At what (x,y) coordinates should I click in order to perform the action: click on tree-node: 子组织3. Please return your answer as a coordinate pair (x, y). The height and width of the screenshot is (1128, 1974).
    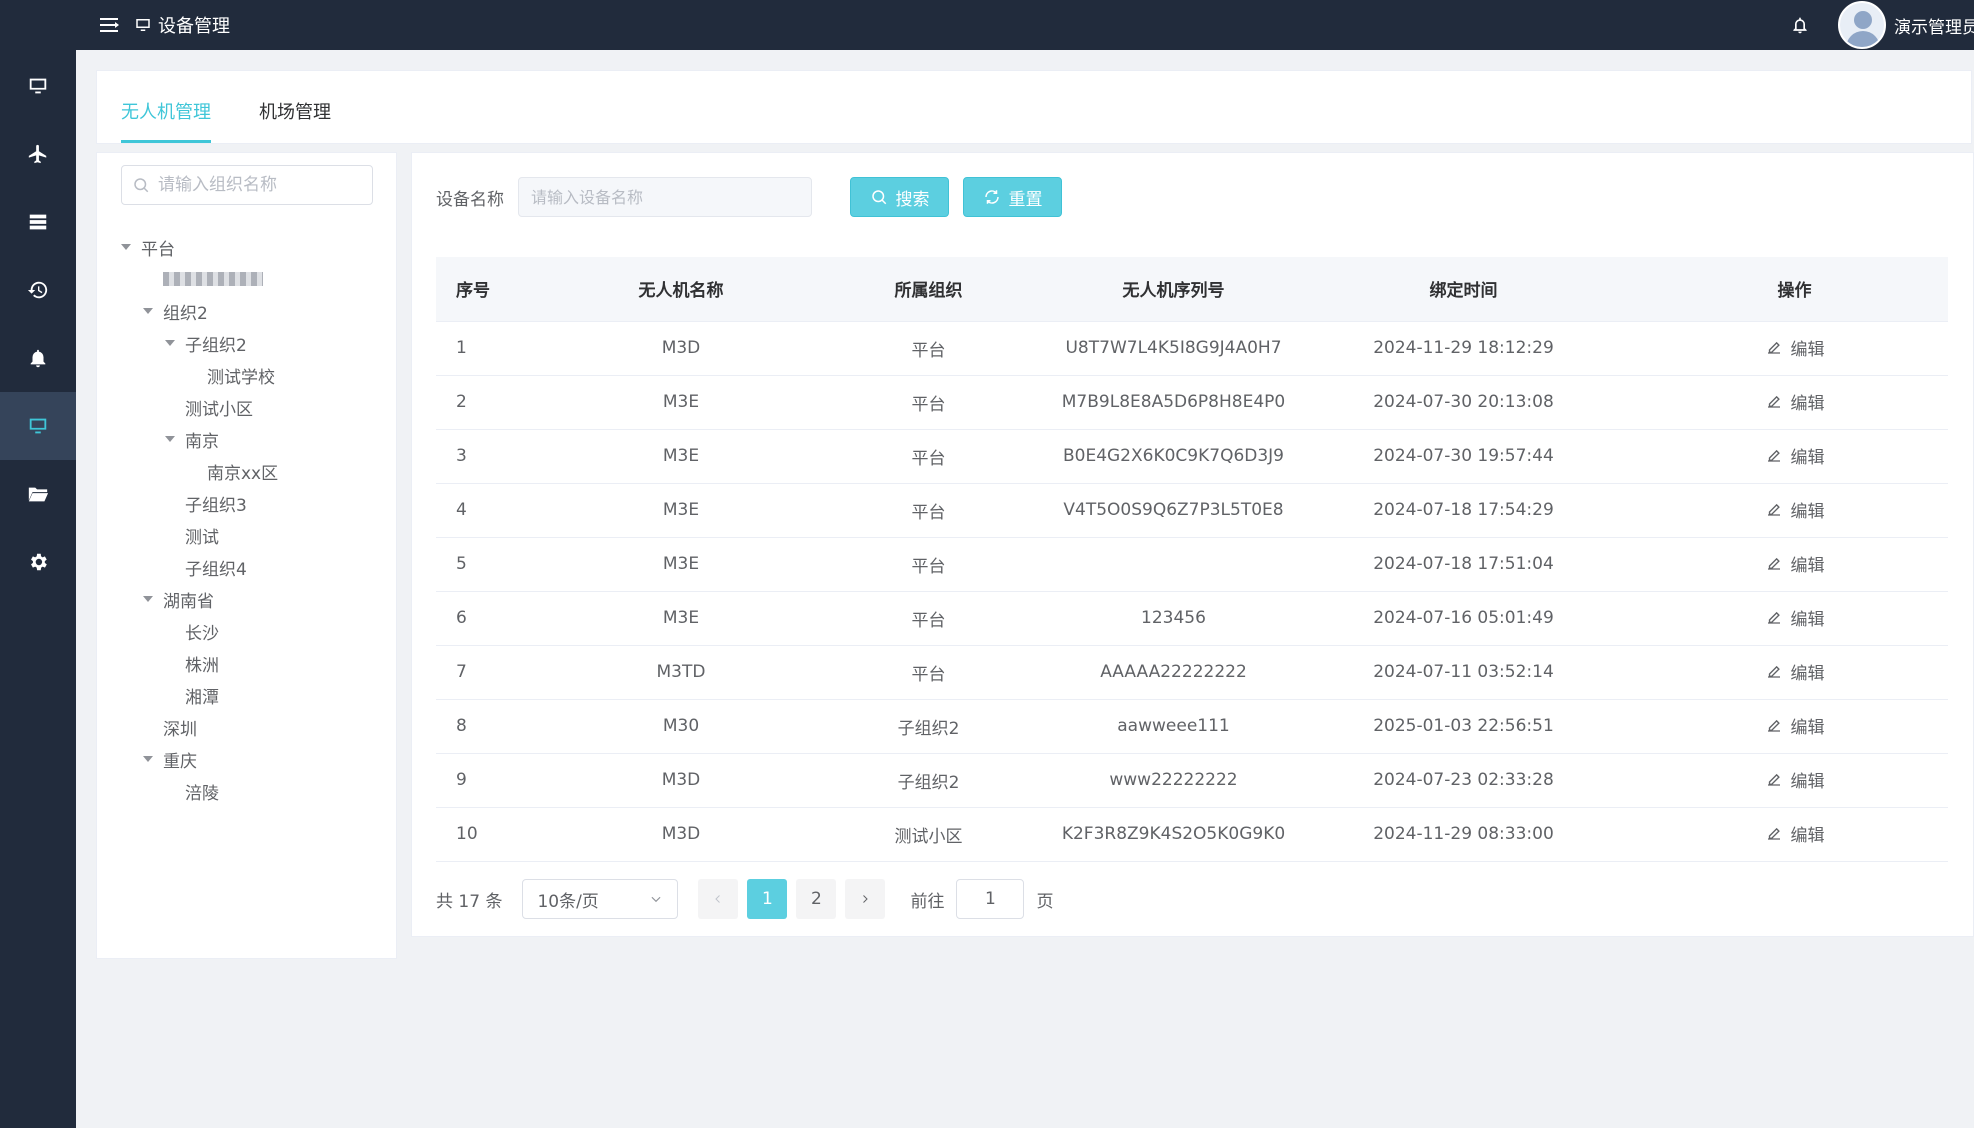
    Looking at the image, I should click on (199, 503).